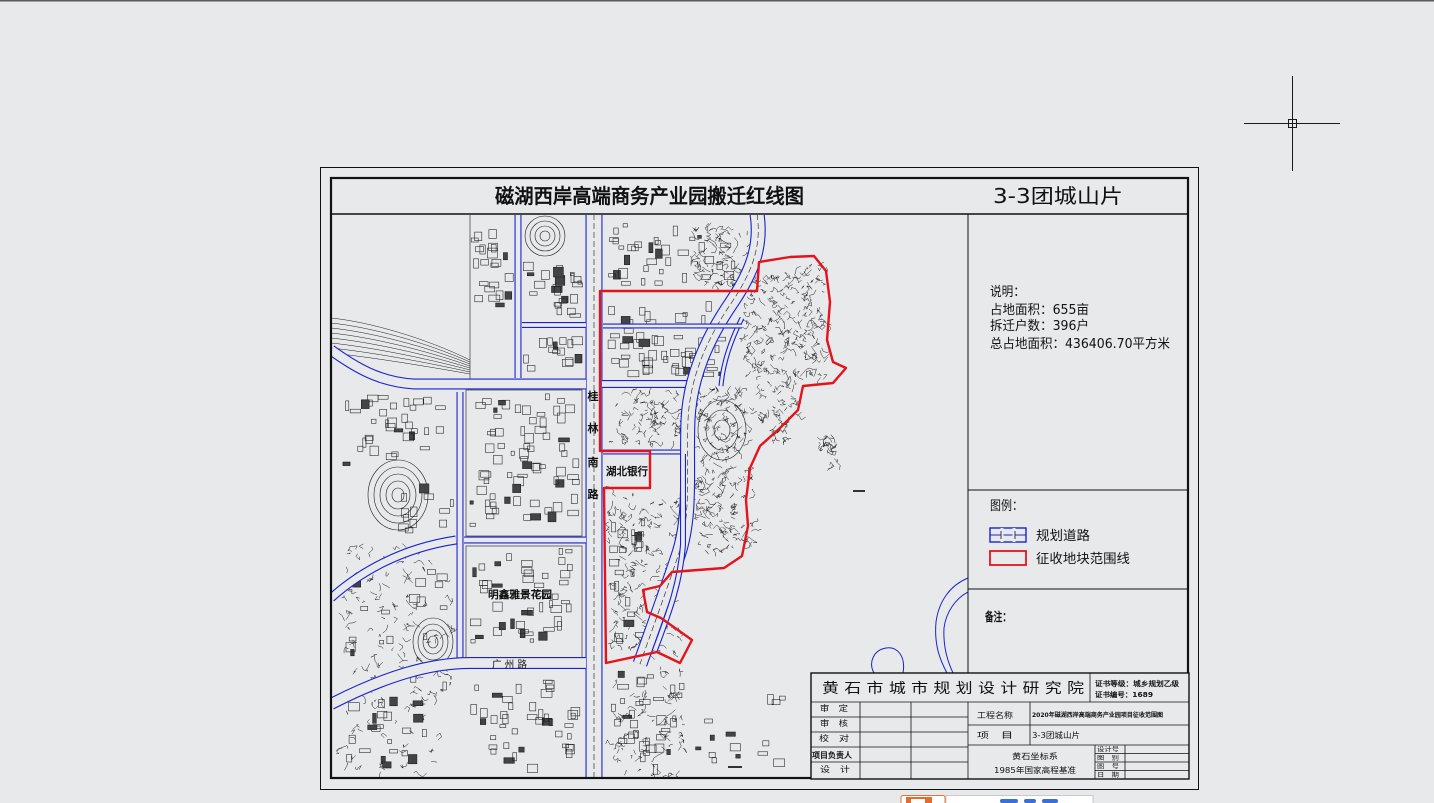  Describe the element at coordinates (1019, 799) in the screenshot. I see `taskbar-popup` at that location.